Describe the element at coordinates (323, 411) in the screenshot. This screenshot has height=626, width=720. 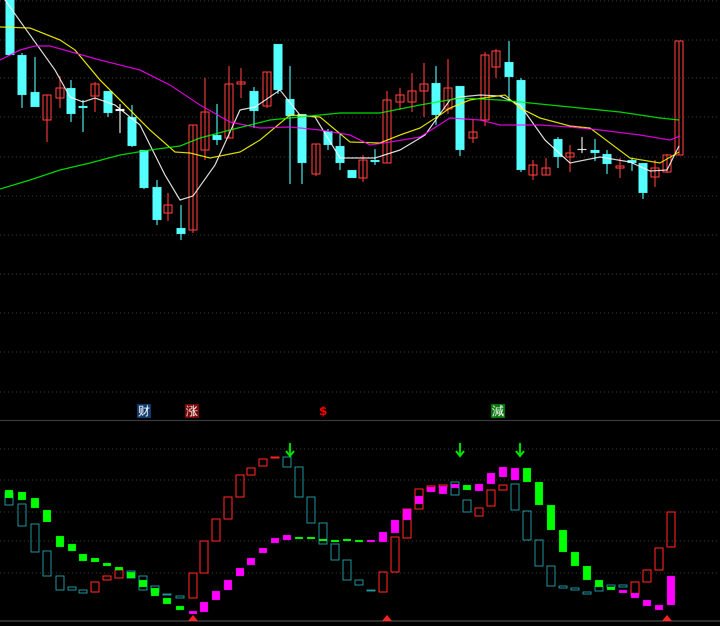
I see `marker-symbol: $` at that location.